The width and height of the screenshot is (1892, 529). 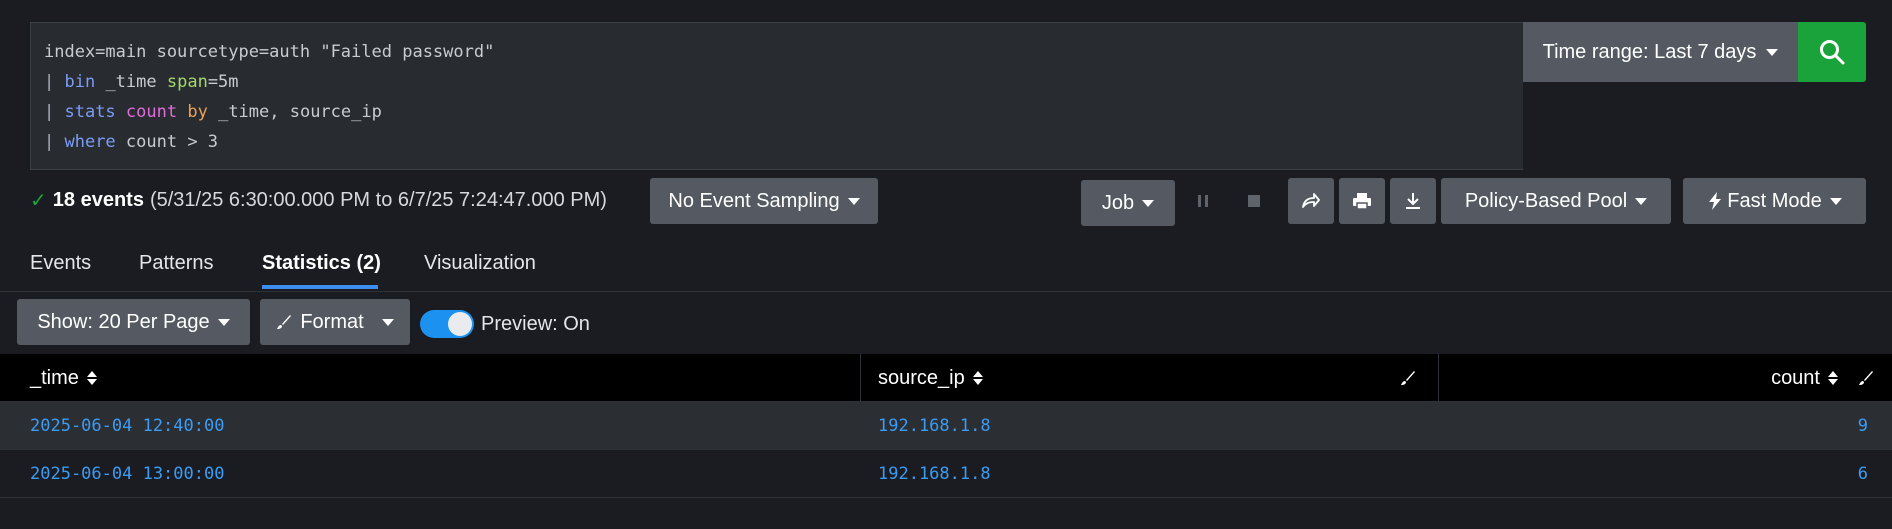 I want to click on lightning-icon, so click(x=1715, y=201).